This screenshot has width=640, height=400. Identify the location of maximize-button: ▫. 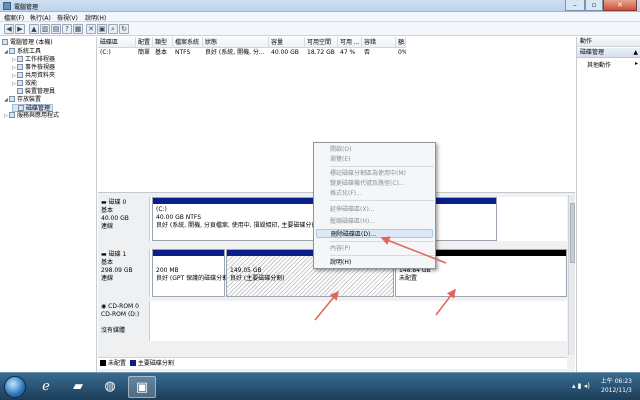
(594, 5).